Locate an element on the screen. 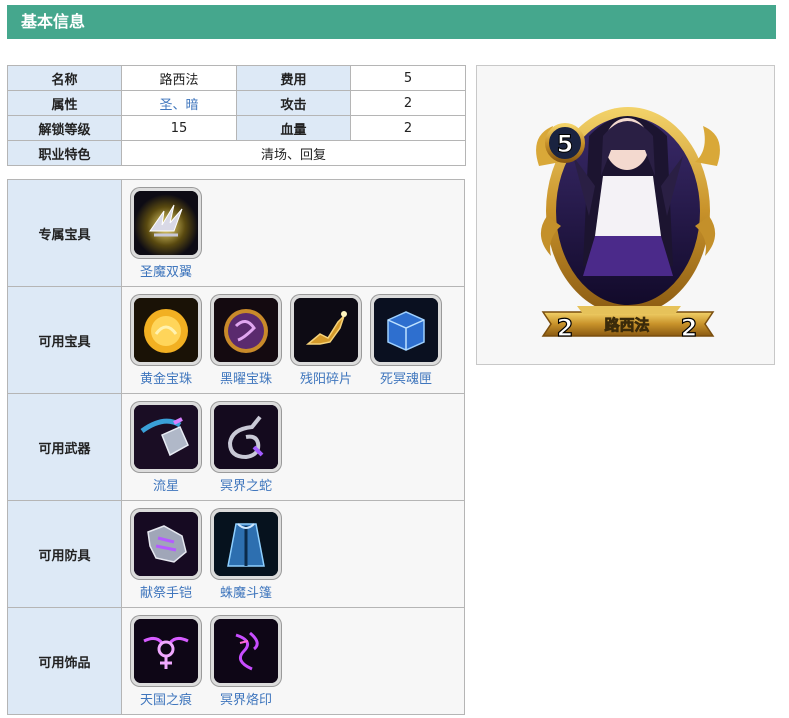  info-row: 职业特色 清场、回复 is located at coordinates (236, 153).